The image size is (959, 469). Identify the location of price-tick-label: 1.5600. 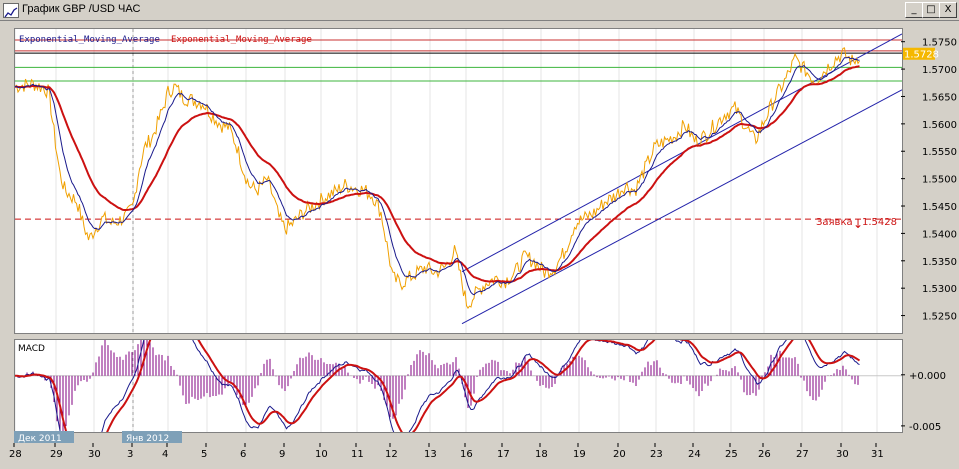
(939, 125).